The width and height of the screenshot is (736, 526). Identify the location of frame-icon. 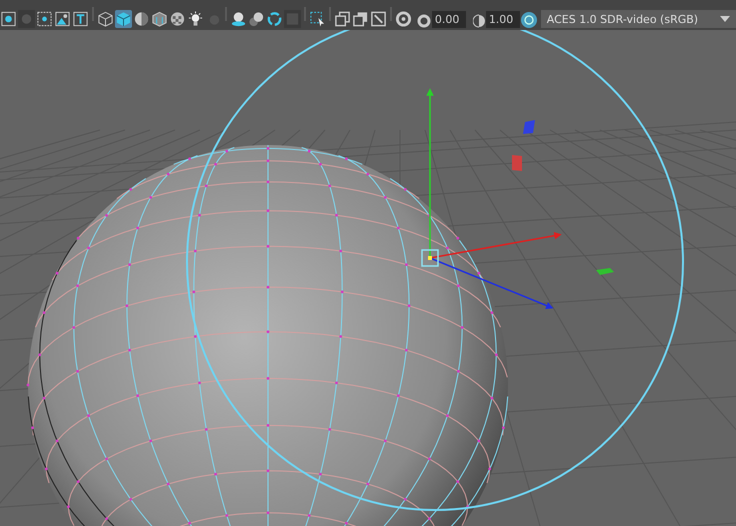
(44, 19).